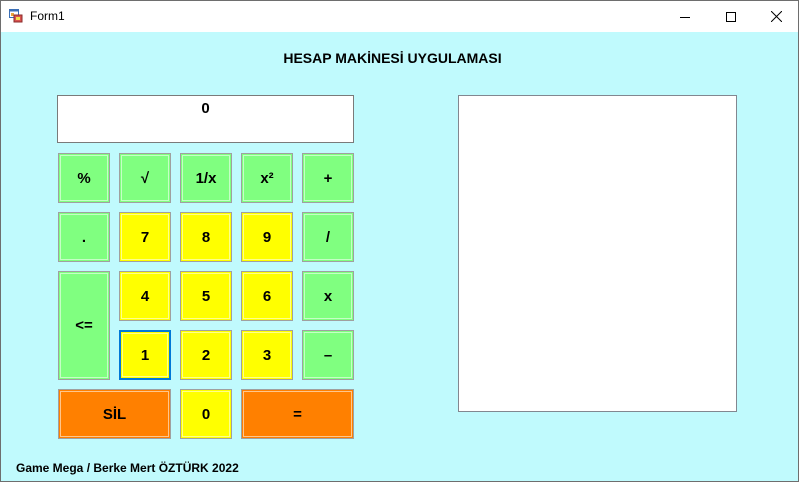 This screenshot has height=482, width=799. What do you see at coordinates (206, 178) in the screenshot?
I see `reciprocal-button: 1/x` at bounding box center [206, 178].